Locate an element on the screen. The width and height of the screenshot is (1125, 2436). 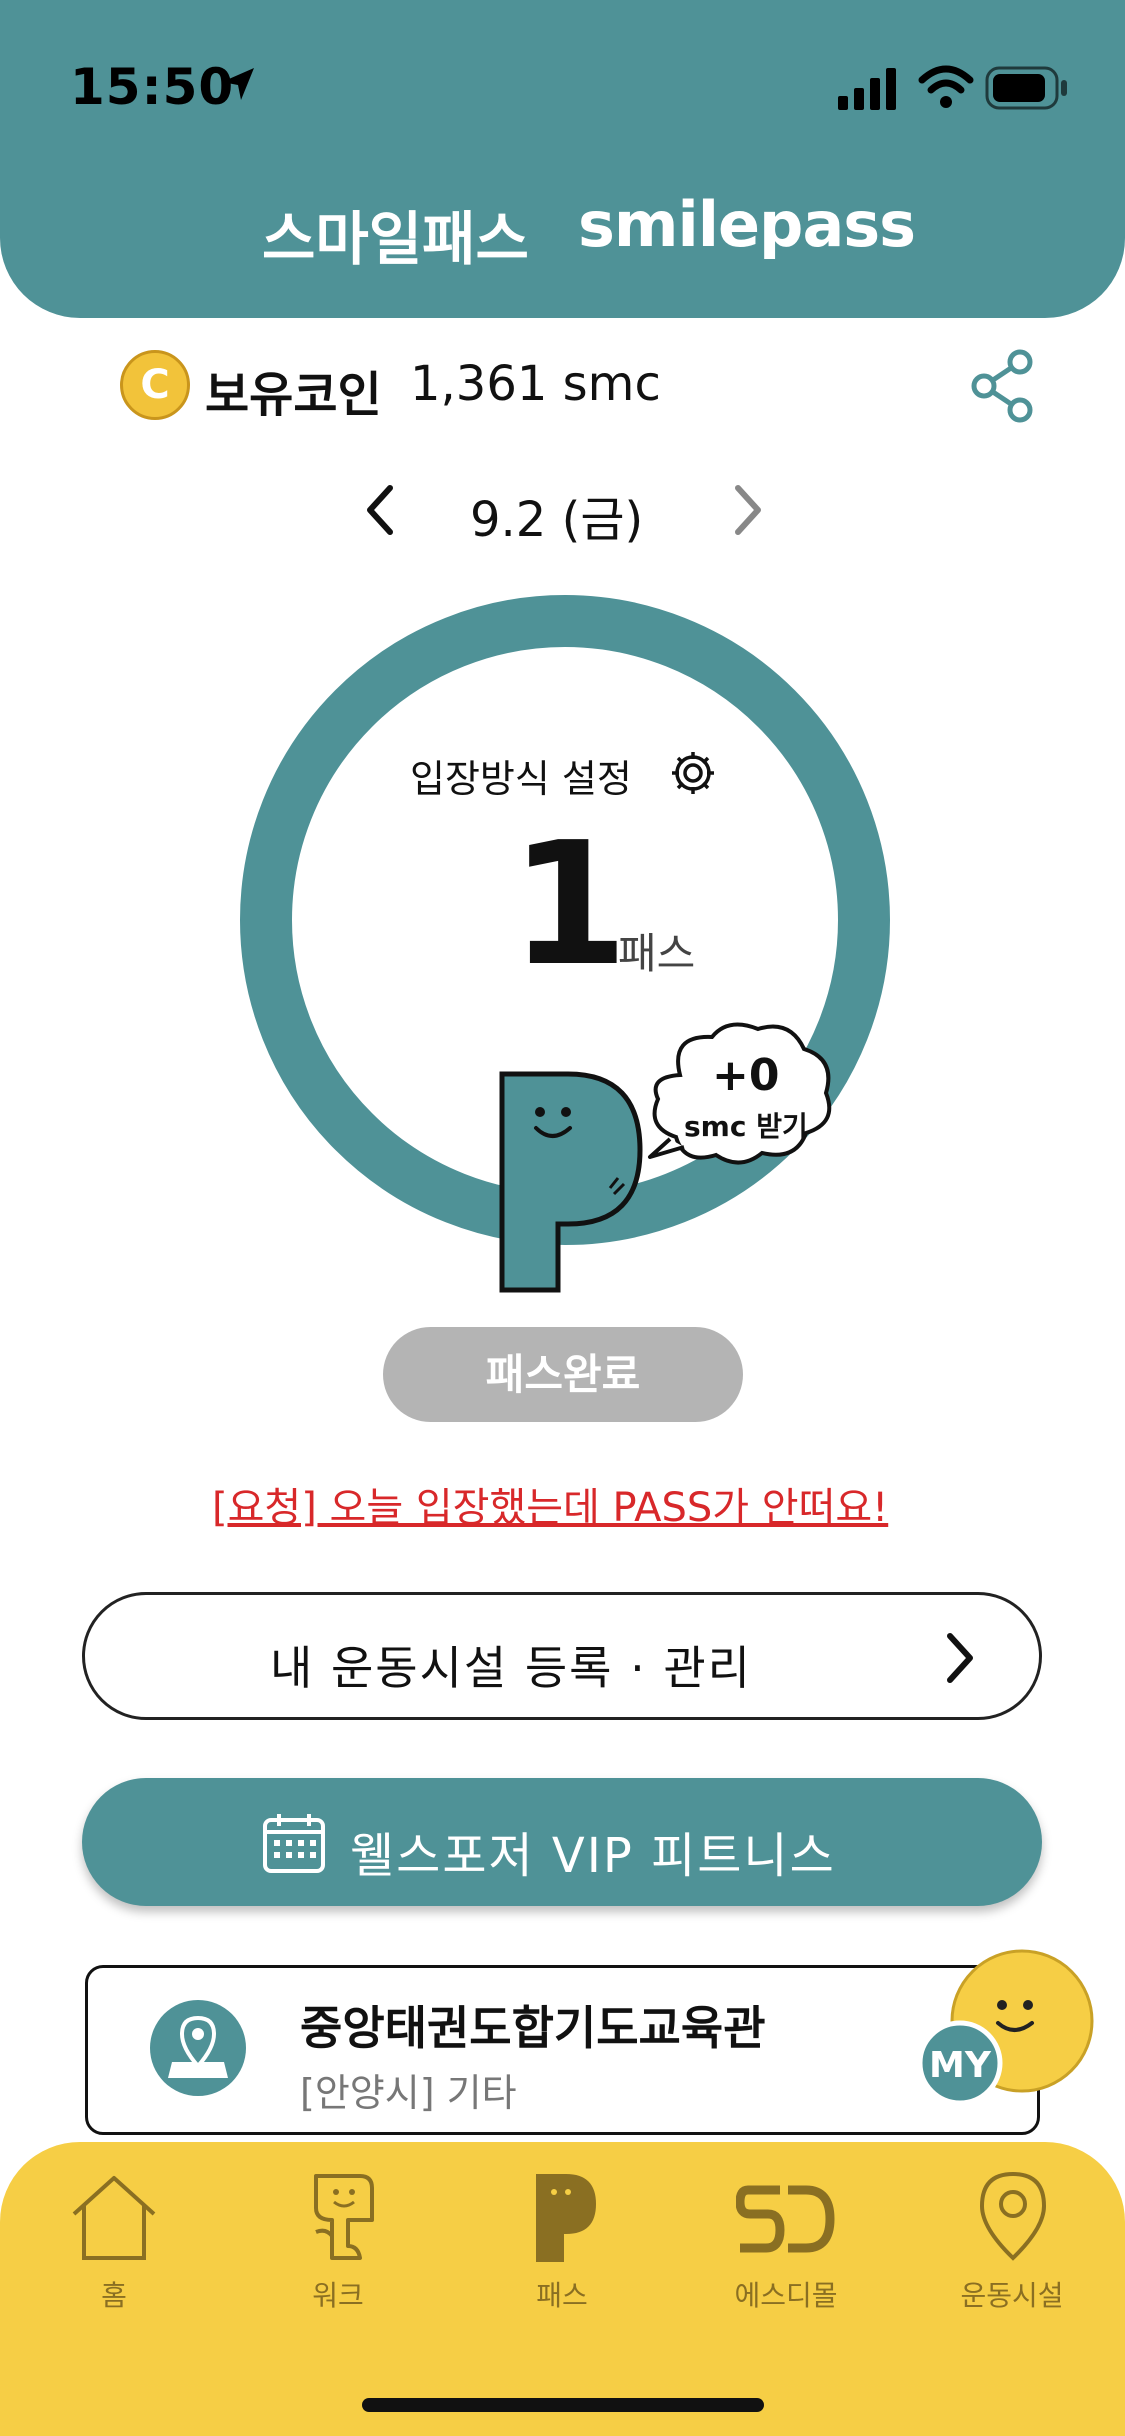
pass-count: 1 is located at coordinates (569, 905).